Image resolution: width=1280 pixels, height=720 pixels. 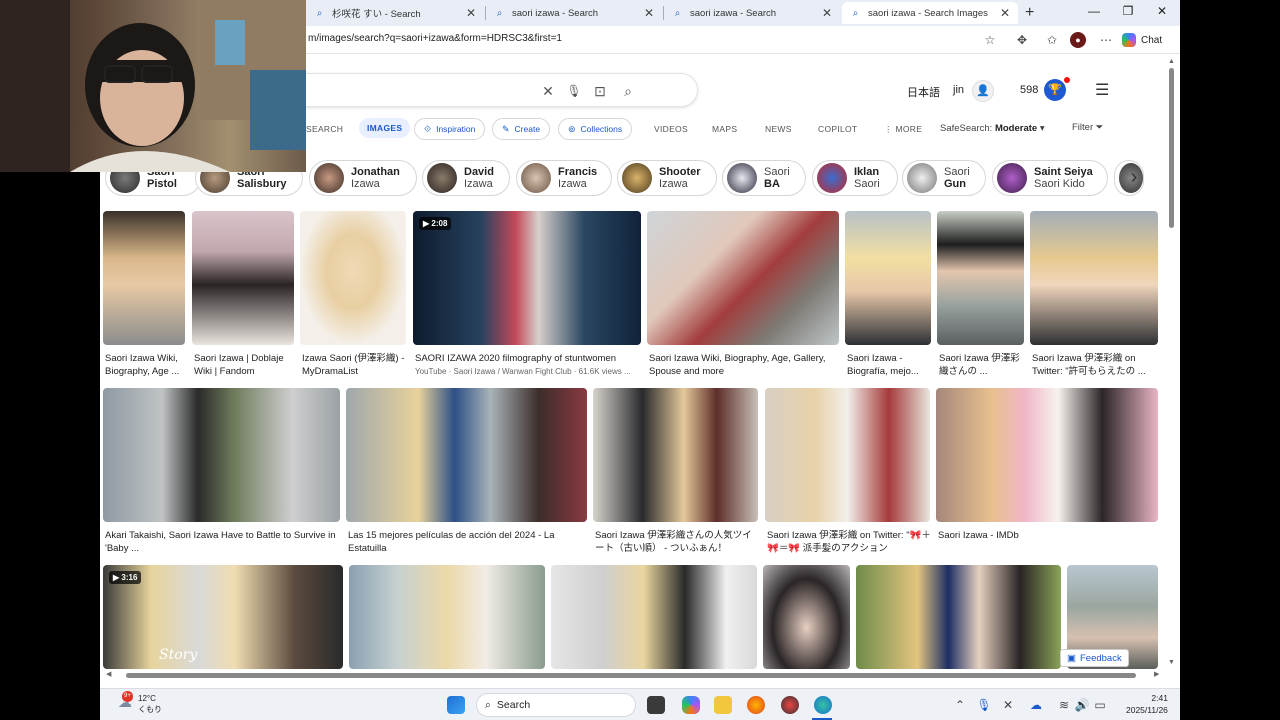 I want to click on clock: 2:41 2025/11/26, so click(x=1147, y=704).